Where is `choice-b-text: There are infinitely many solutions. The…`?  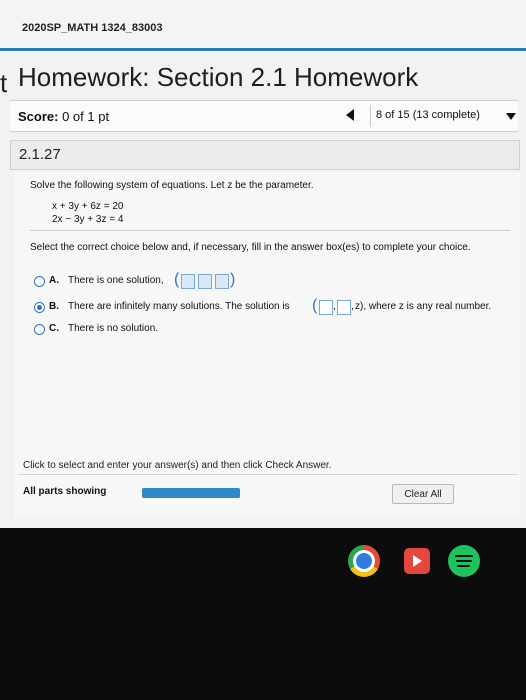
choice-b-text: There are infinitely many solutions. The… is located at coordinates (179, 306).